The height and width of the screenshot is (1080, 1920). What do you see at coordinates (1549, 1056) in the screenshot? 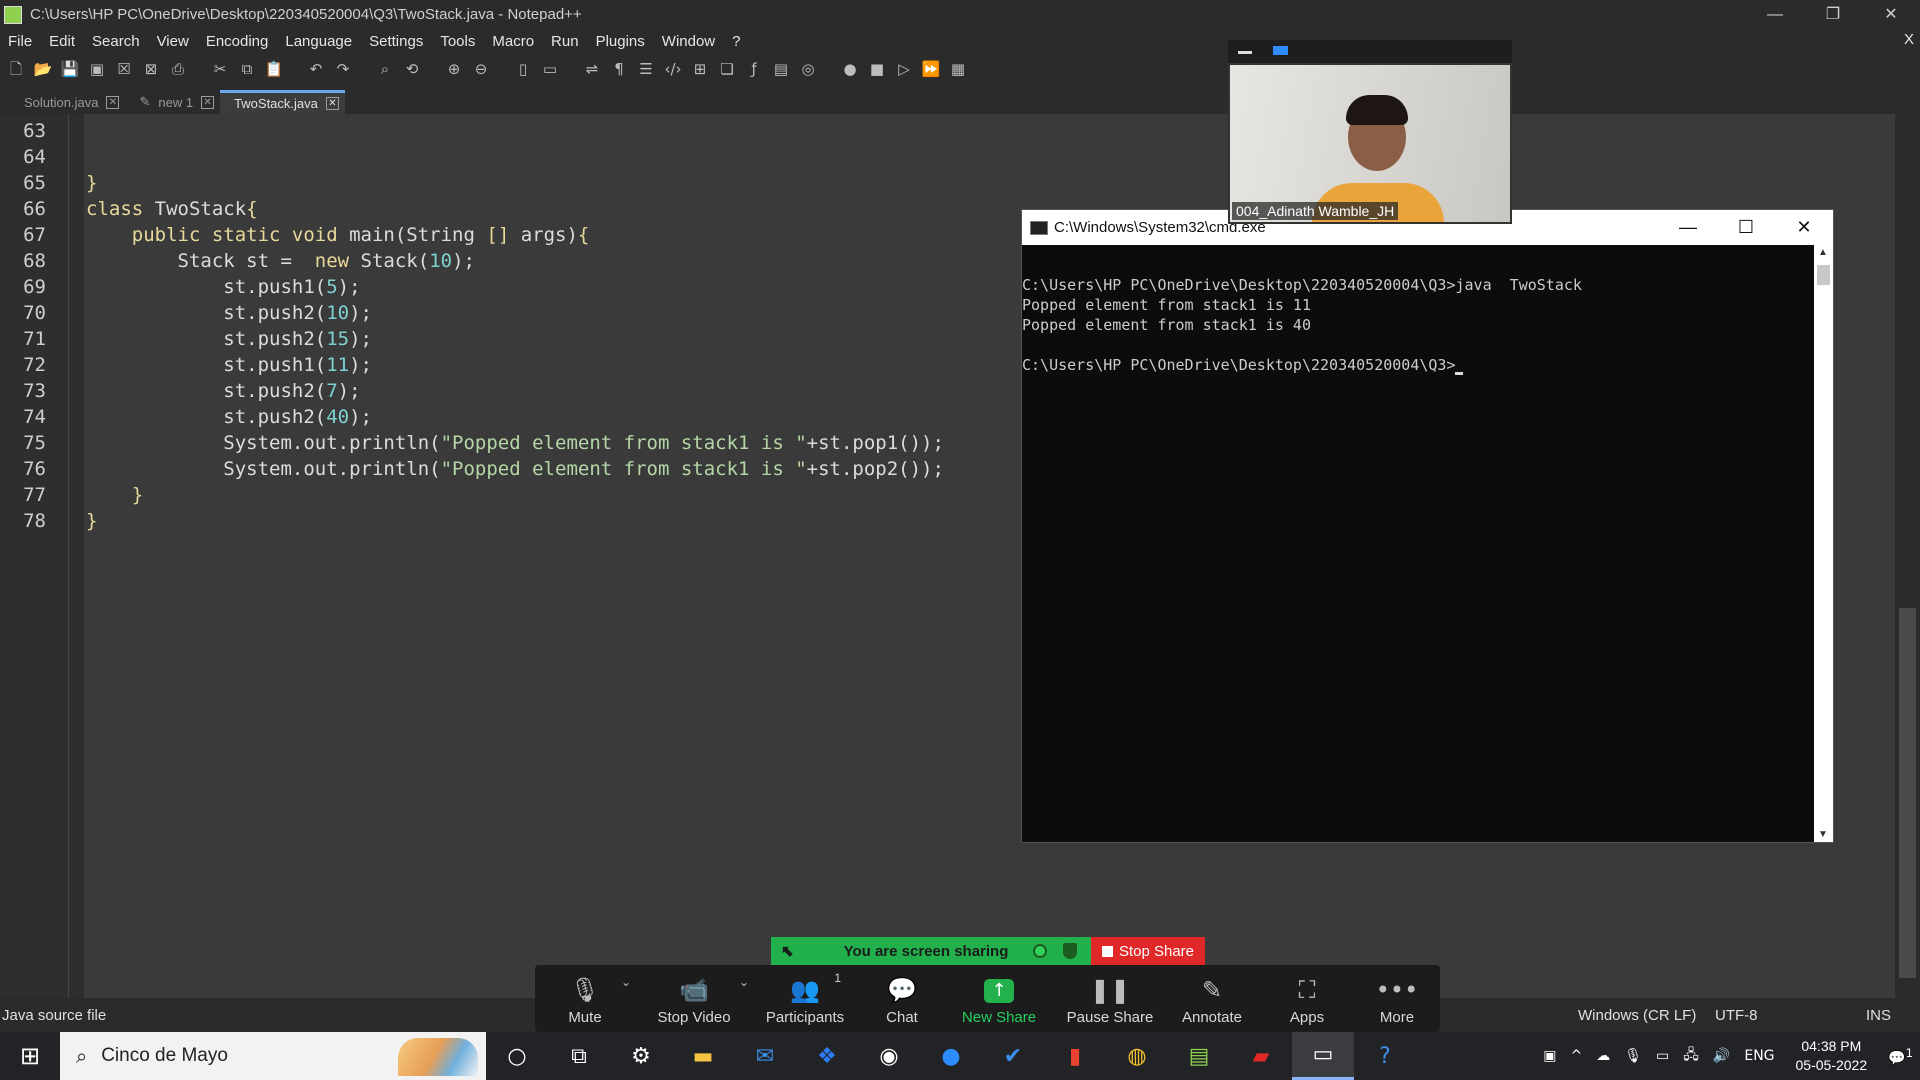
I see `news-icon: ▣` at bounding box center [1549, 1056].